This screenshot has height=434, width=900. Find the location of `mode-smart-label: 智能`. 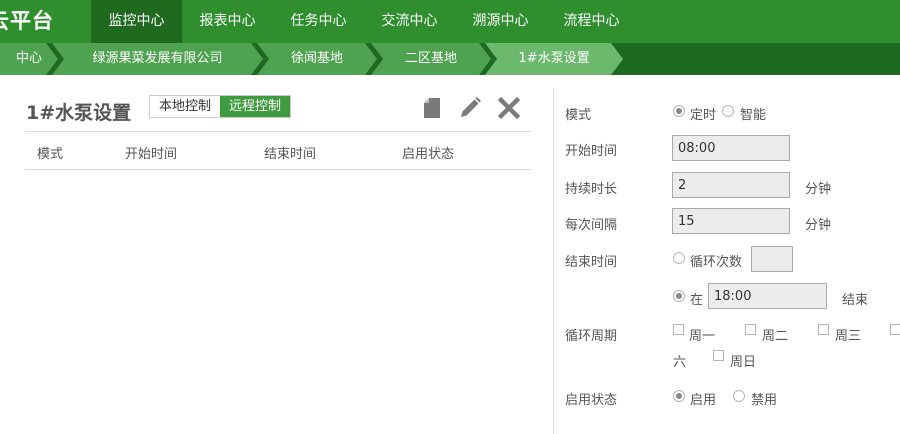

mode-smart-label: 智能 is located at coordinates (753, 115).